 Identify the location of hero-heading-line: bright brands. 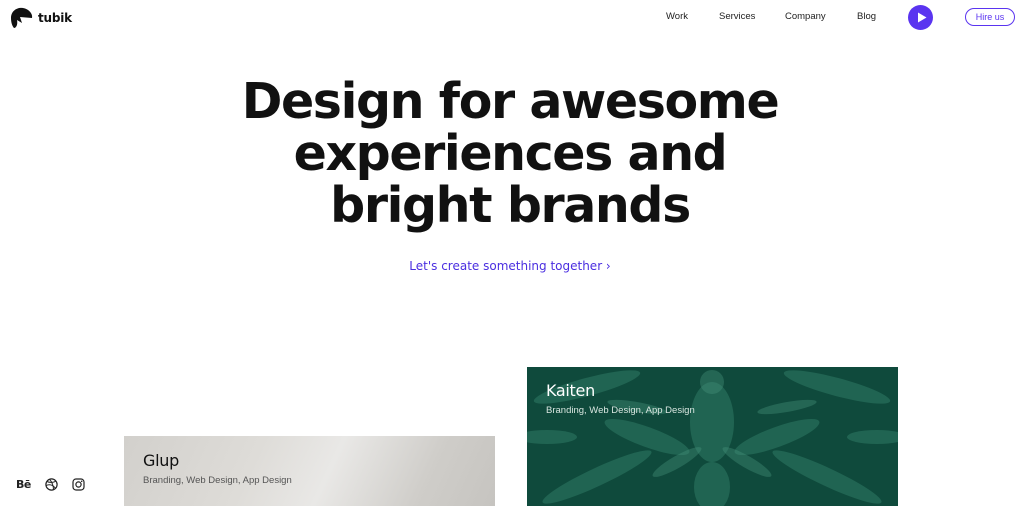
(510, 205).